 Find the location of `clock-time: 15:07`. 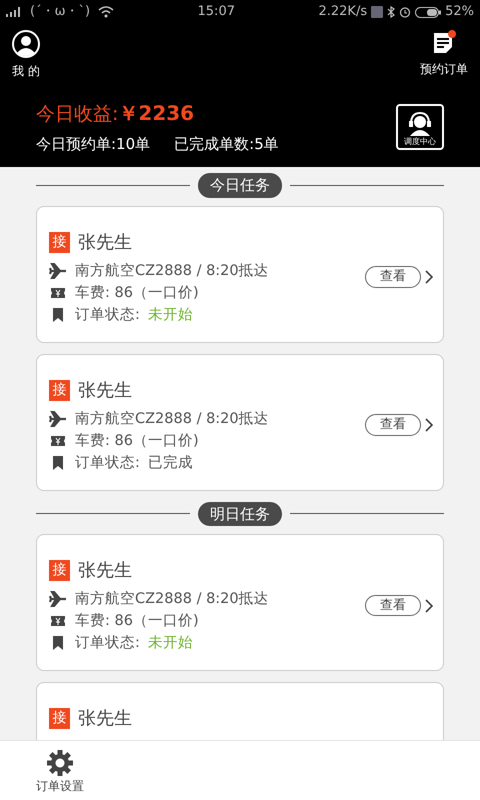

clock-time: 15:07 is located at coordinates (216, 12).